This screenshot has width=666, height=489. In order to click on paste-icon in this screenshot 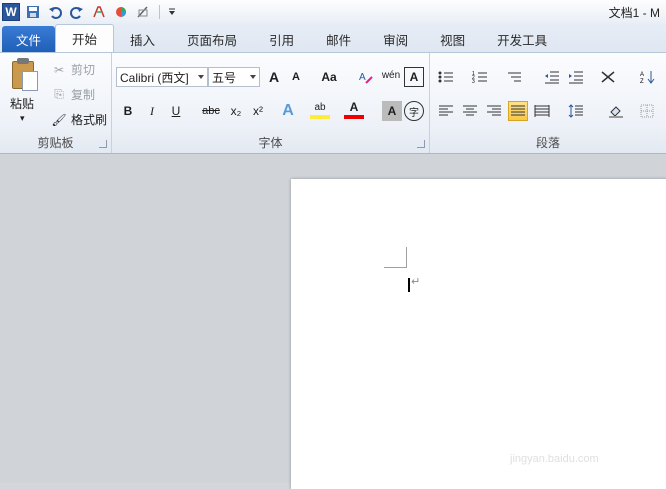, I will do `click(24, 77)`.